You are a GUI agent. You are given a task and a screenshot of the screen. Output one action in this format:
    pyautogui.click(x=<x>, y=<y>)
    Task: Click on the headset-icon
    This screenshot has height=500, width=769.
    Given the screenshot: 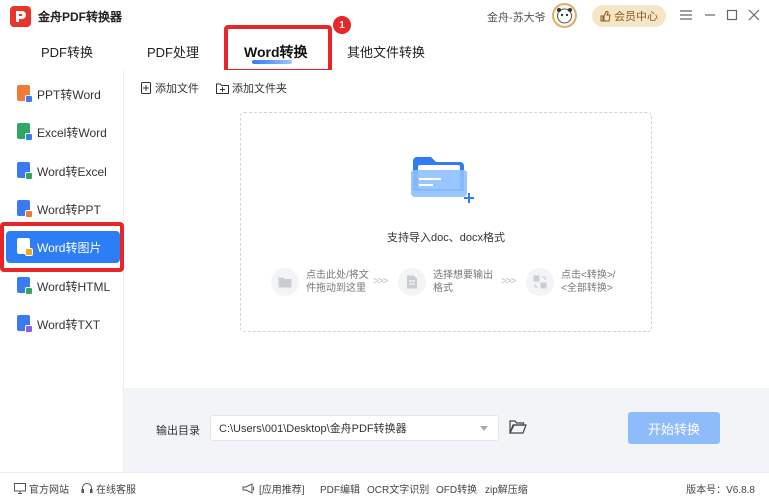 What is the action you would take?
    pyautogui.click(x=87, y=488)
    